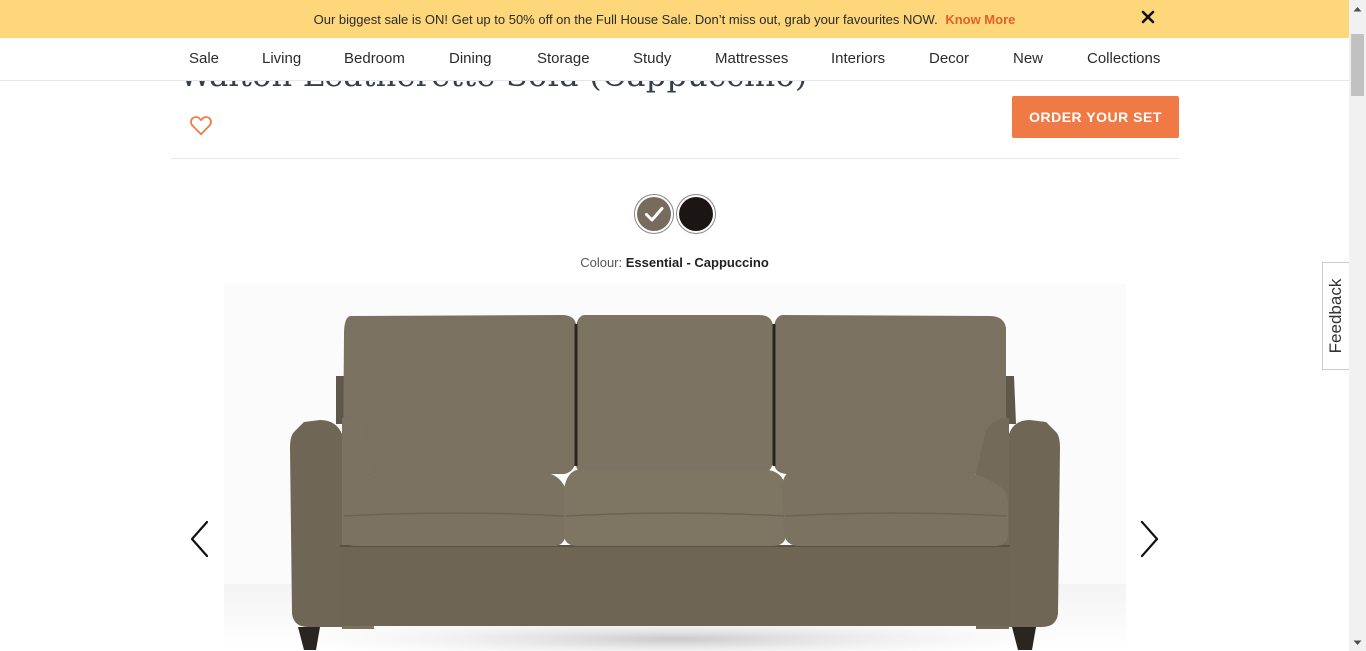 This screenshot has height=651, width=1366. What do you see at coordinates (1028, 58) in the screenshot?
I see `nav-item-new: New` at bounding box center [1028, 58].